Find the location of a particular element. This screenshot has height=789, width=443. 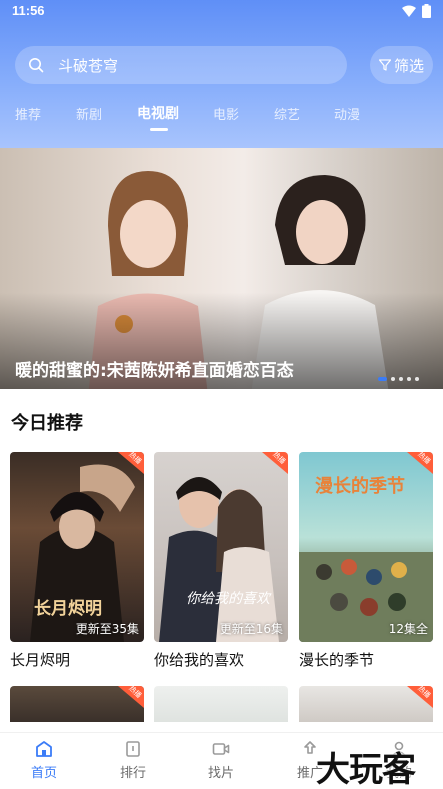

card-title: 漫长的季节 is located at coordinates (337, 660).